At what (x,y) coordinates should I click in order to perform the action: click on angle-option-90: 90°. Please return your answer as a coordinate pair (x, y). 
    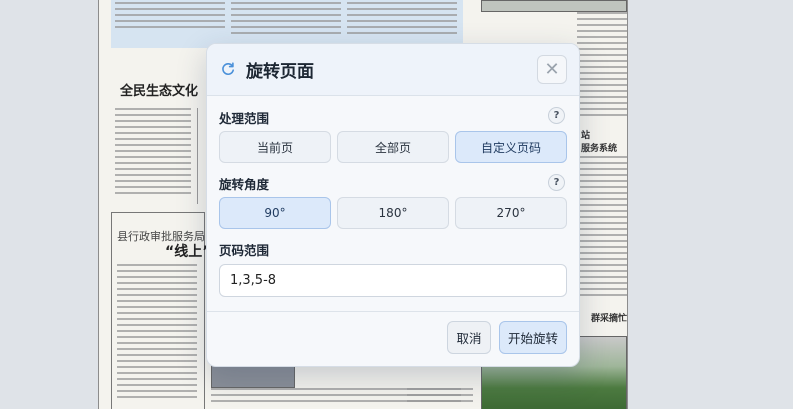
    Looking at the image, I should click on (275, 213).